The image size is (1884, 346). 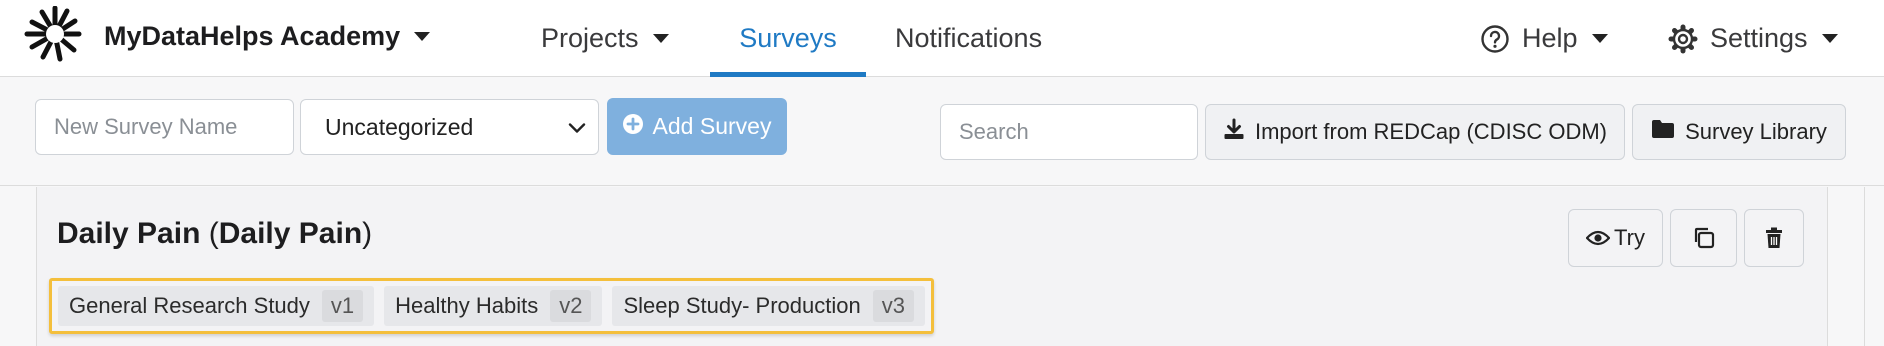 What do you see at coordinates (590, 38) in the screenshot?
I see `nav-projects-label: Projects` at bounding box center [590, 38].